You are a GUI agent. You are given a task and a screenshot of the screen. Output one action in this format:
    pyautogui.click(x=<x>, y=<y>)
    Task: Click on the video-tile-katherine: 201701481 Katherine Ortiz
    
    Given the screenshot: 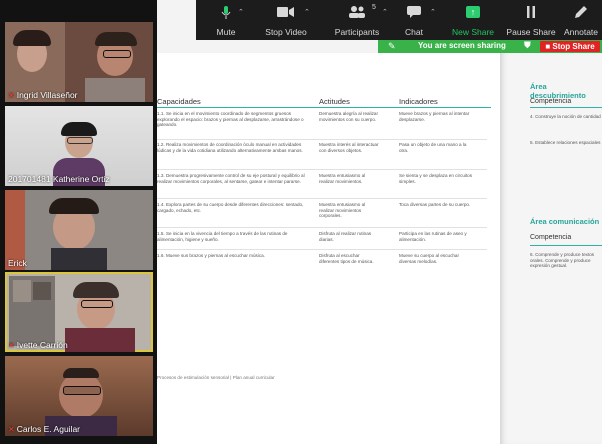 What is the action you would take?
    pyautogui.click(x=79, y=146)
    